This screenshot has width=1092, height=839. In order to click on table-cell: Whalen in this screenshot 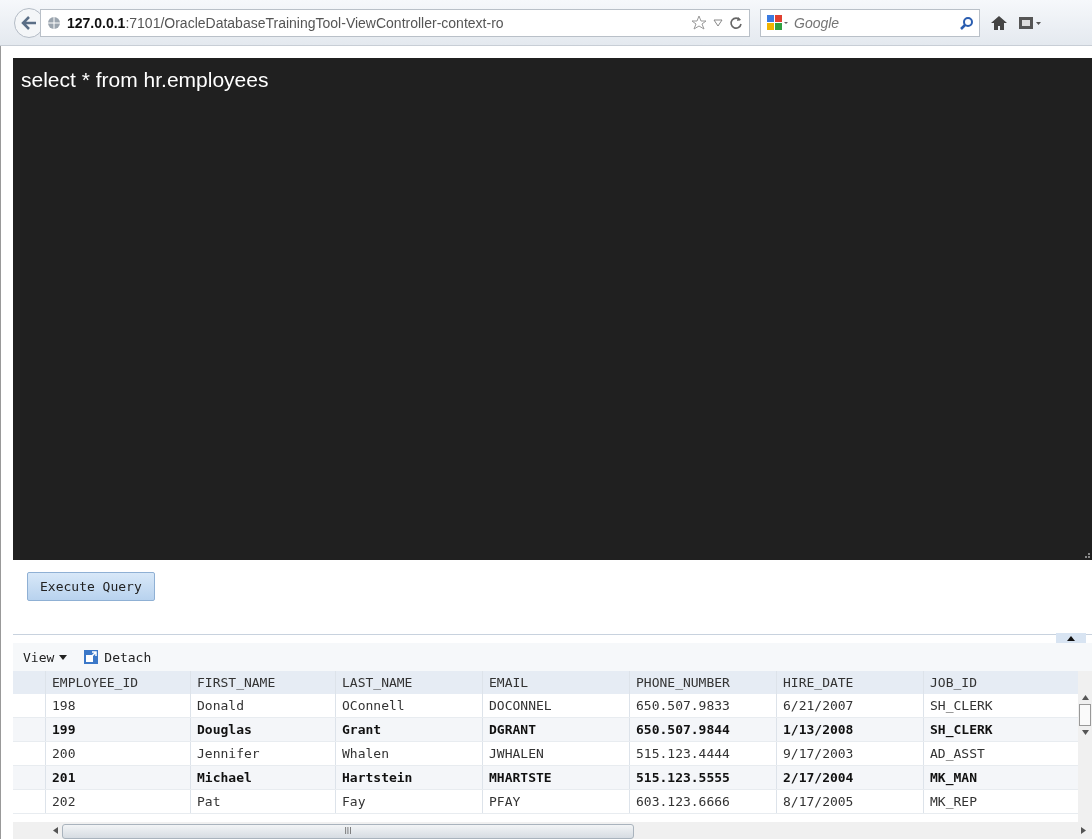, I will do `click(408, 753)`.